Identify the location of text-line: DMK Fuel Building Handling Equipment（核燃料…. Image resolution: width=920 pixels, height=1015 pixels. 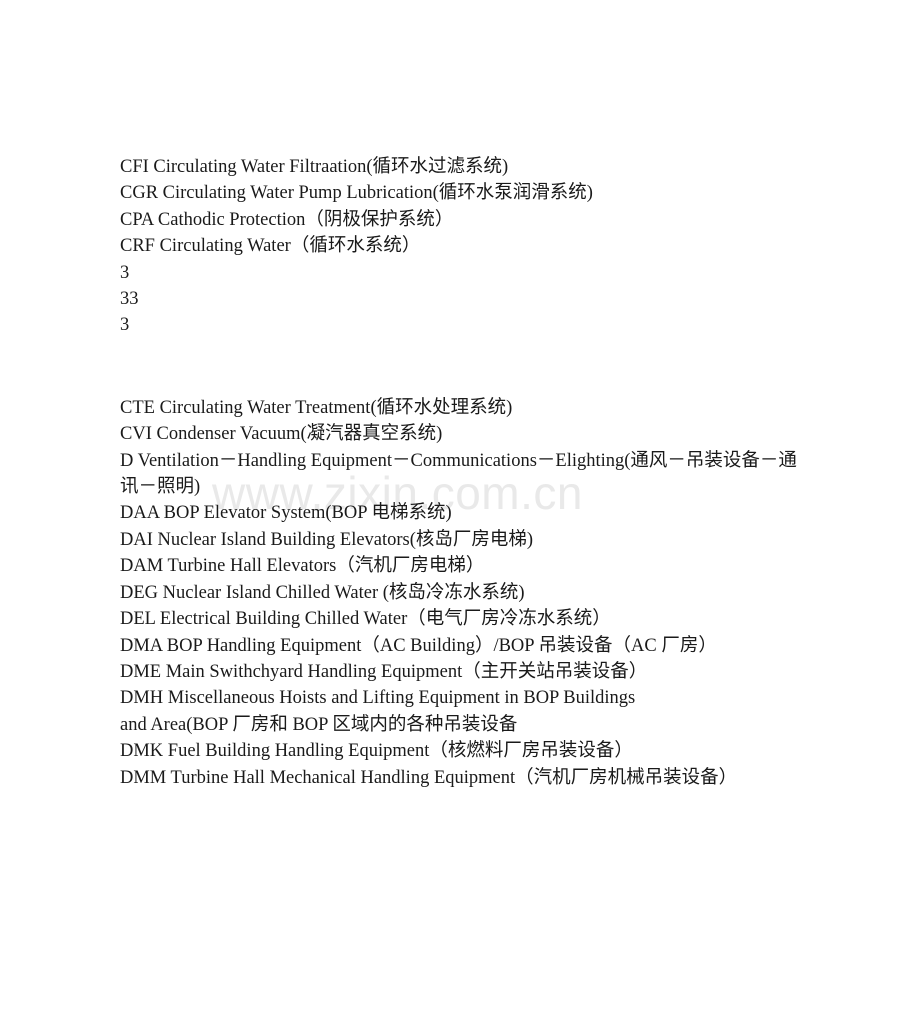
(376, 751).